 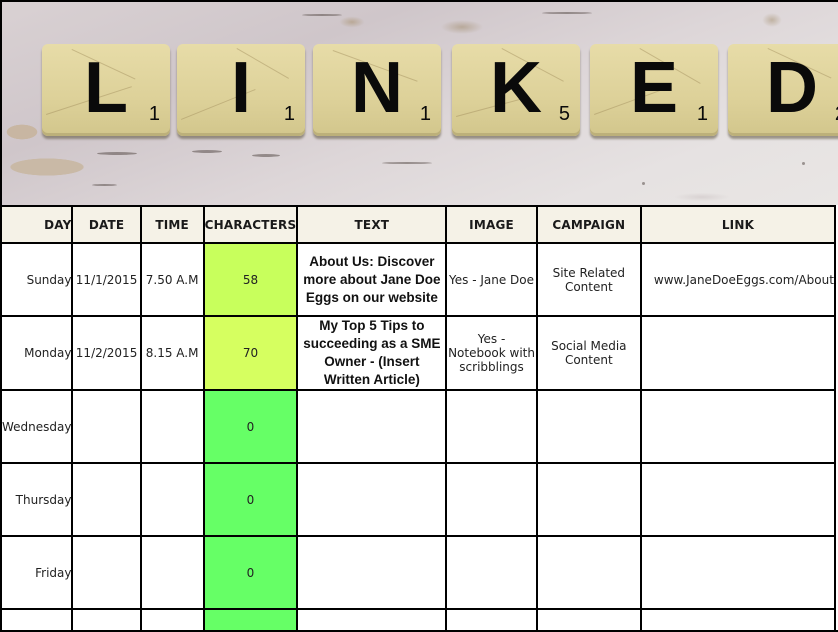 I want to click on header-campaign: CAMPAIGN, so click(x=588, y=224).